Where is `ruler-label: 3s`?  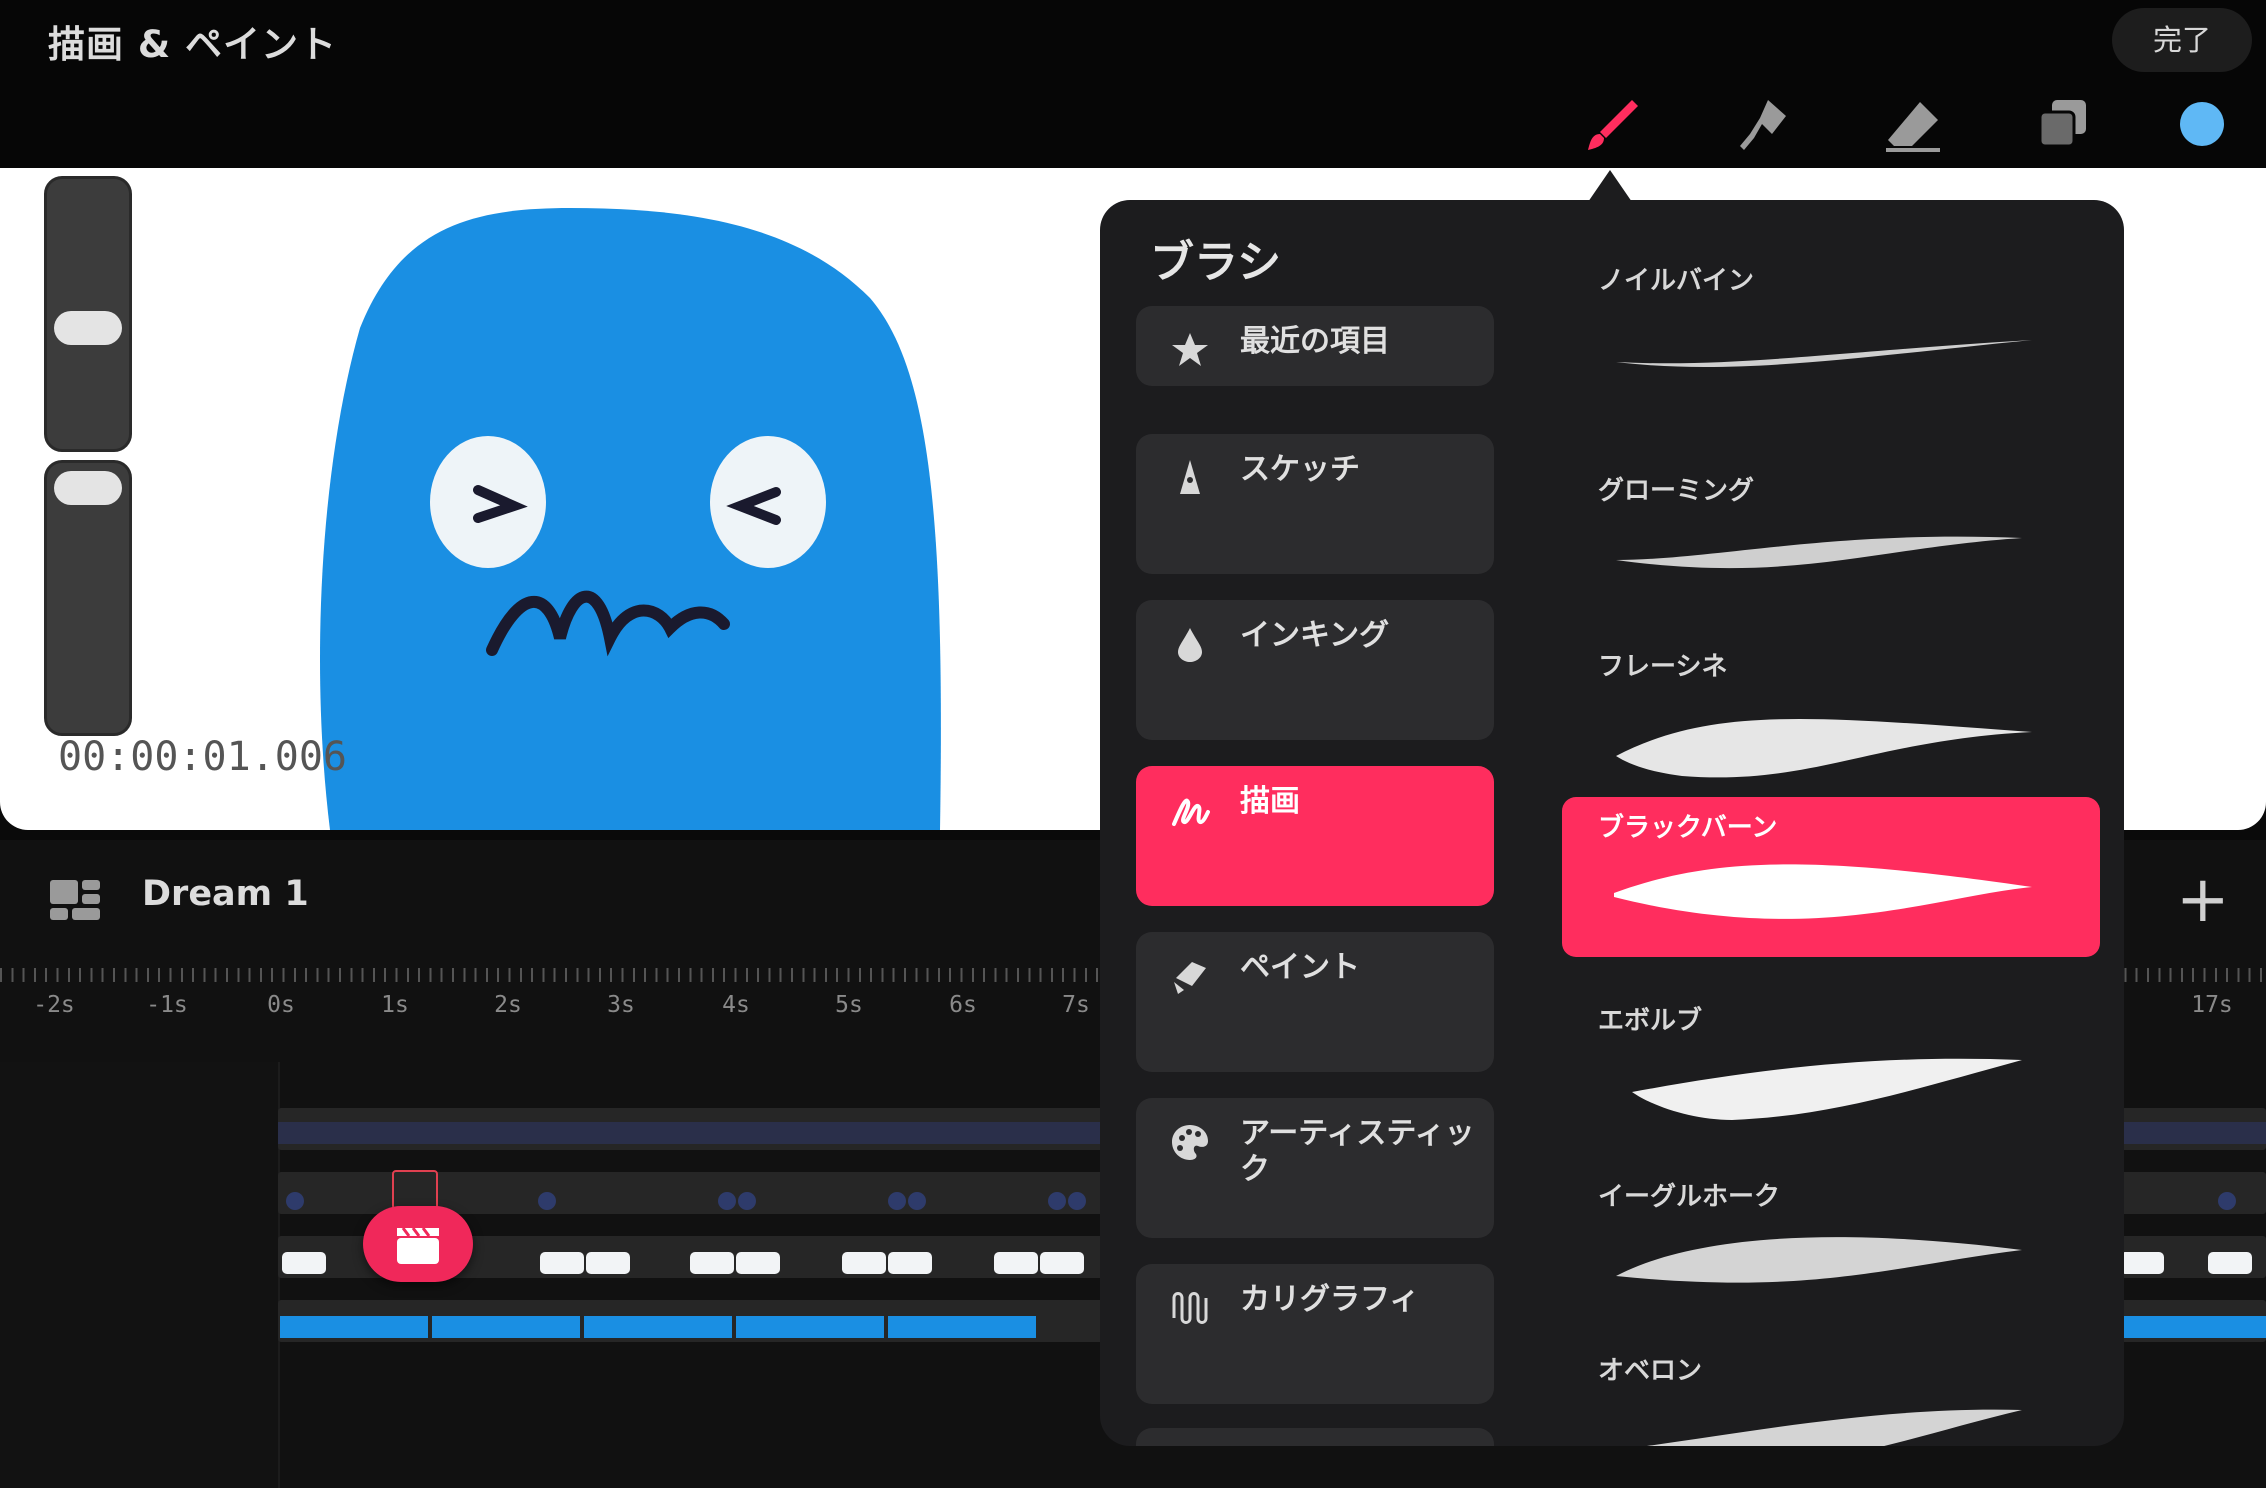 ruler-label: 3s is located at coordinates (621, 1005).